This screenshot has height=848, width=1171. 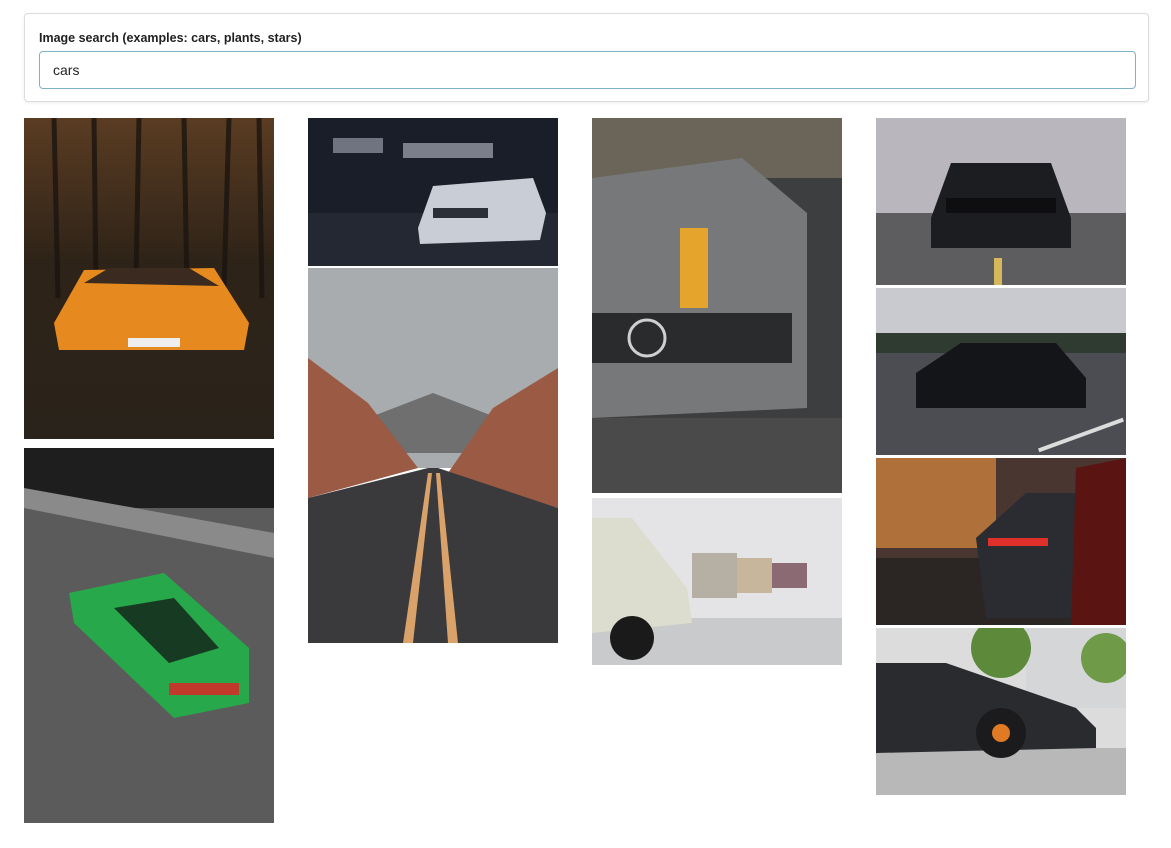 What do you see at coordinates (149, 278) in the screenshot?
I see `orange-sports-car-forest-photo` at bounding box center [149, 278].